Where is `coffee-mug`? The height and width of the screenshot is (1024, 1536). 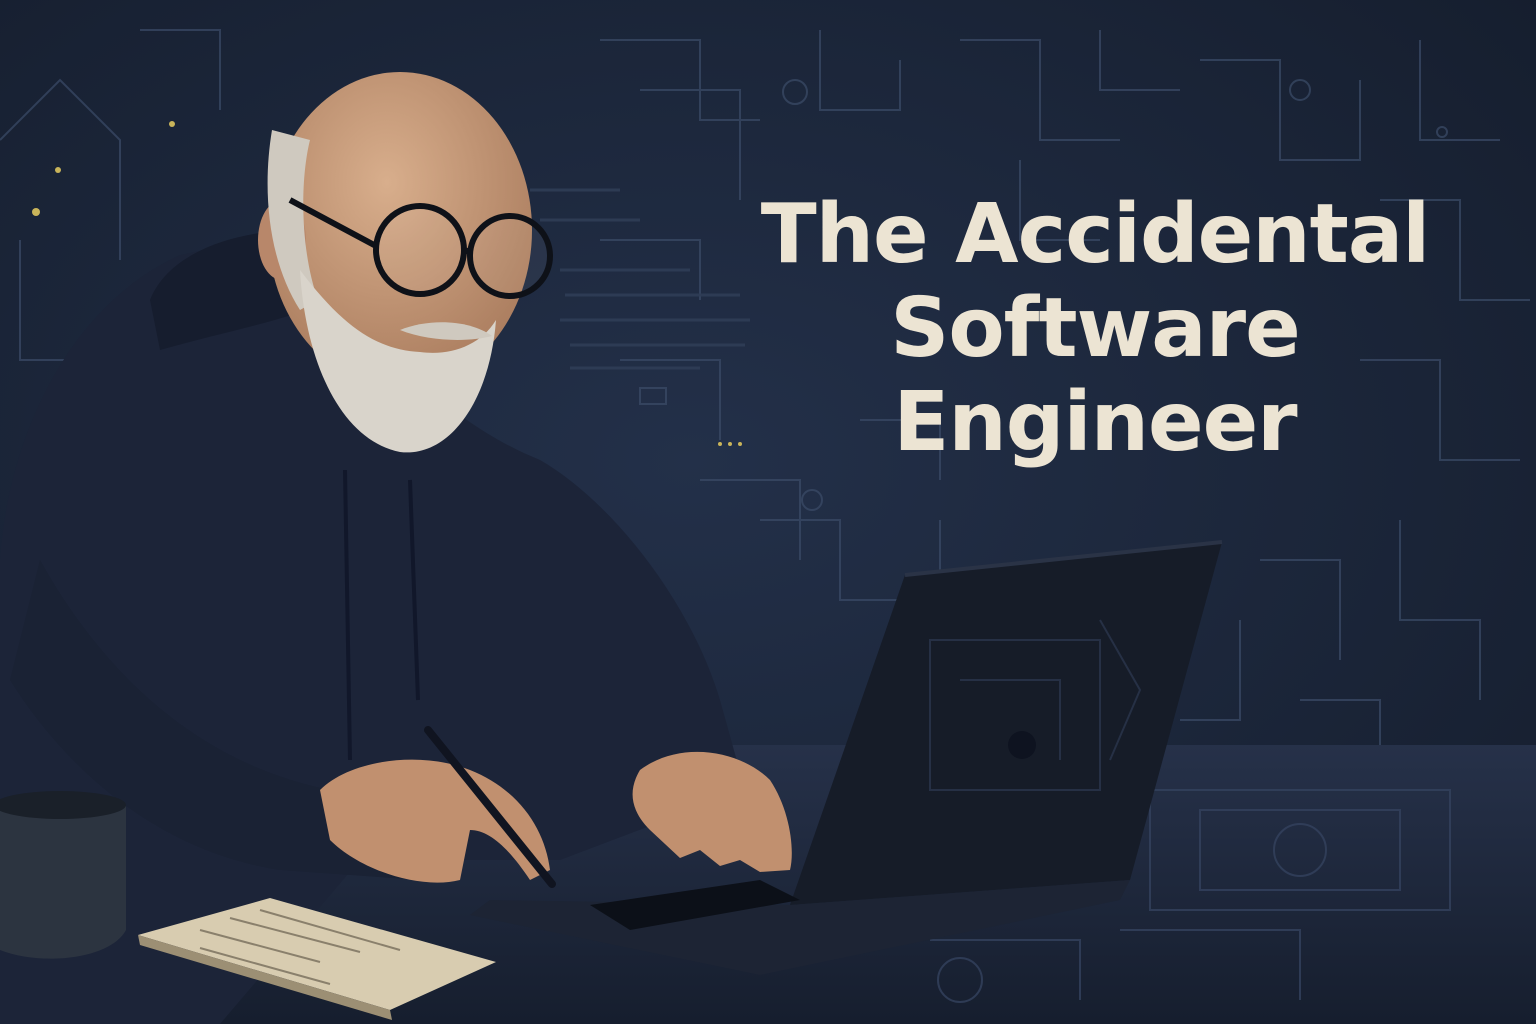
coffee-mug is located at coordinates (63, 875).